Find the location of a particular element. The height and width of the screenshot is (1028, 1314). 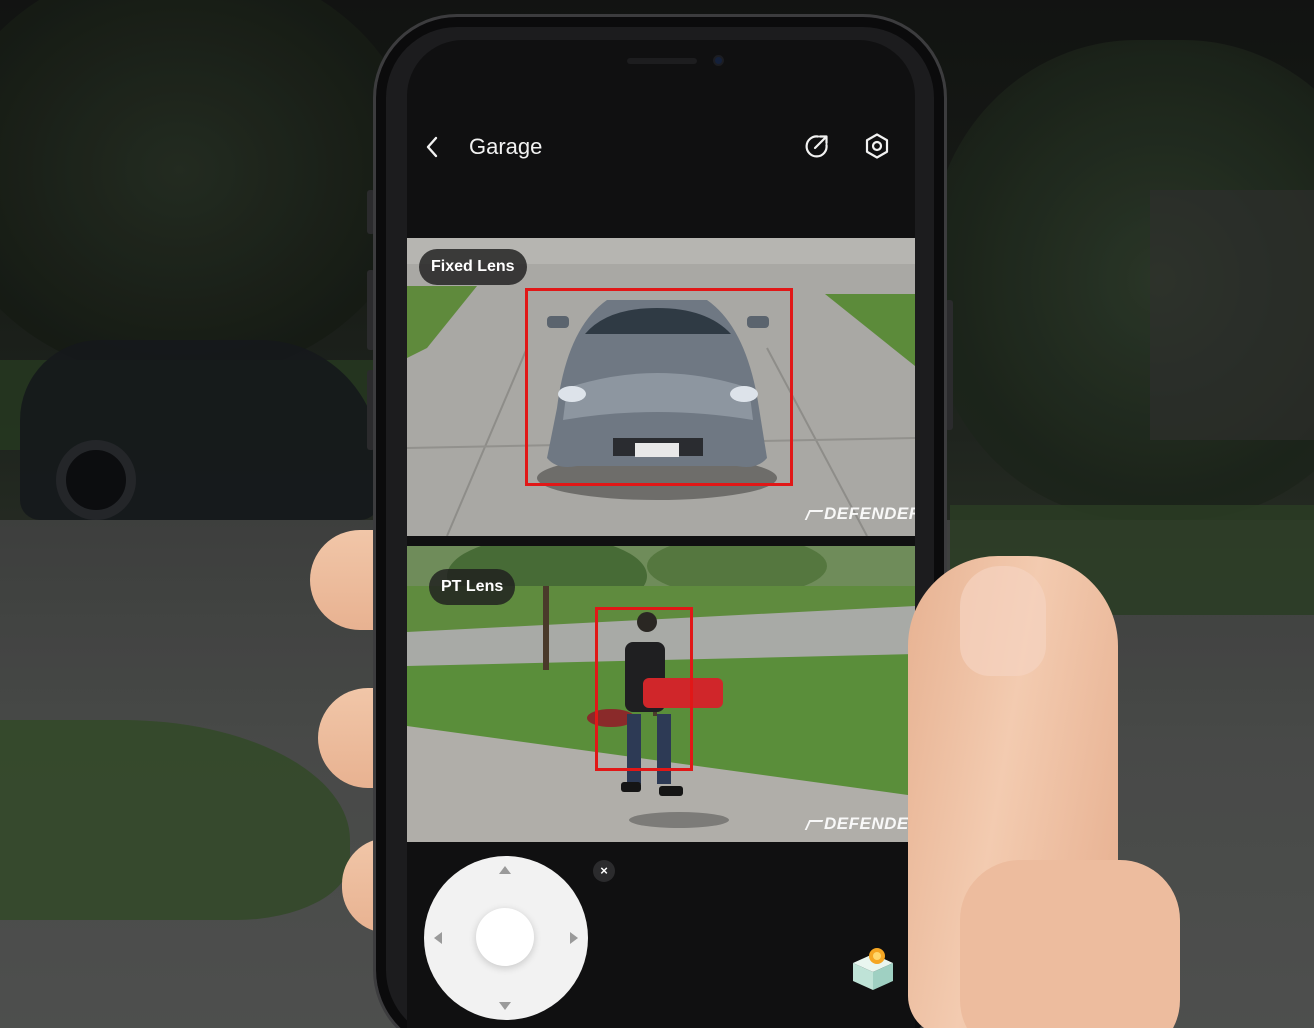

camera-feed-pt-lens: PT Lens DEFENDER is located at coordinates (661, 694).